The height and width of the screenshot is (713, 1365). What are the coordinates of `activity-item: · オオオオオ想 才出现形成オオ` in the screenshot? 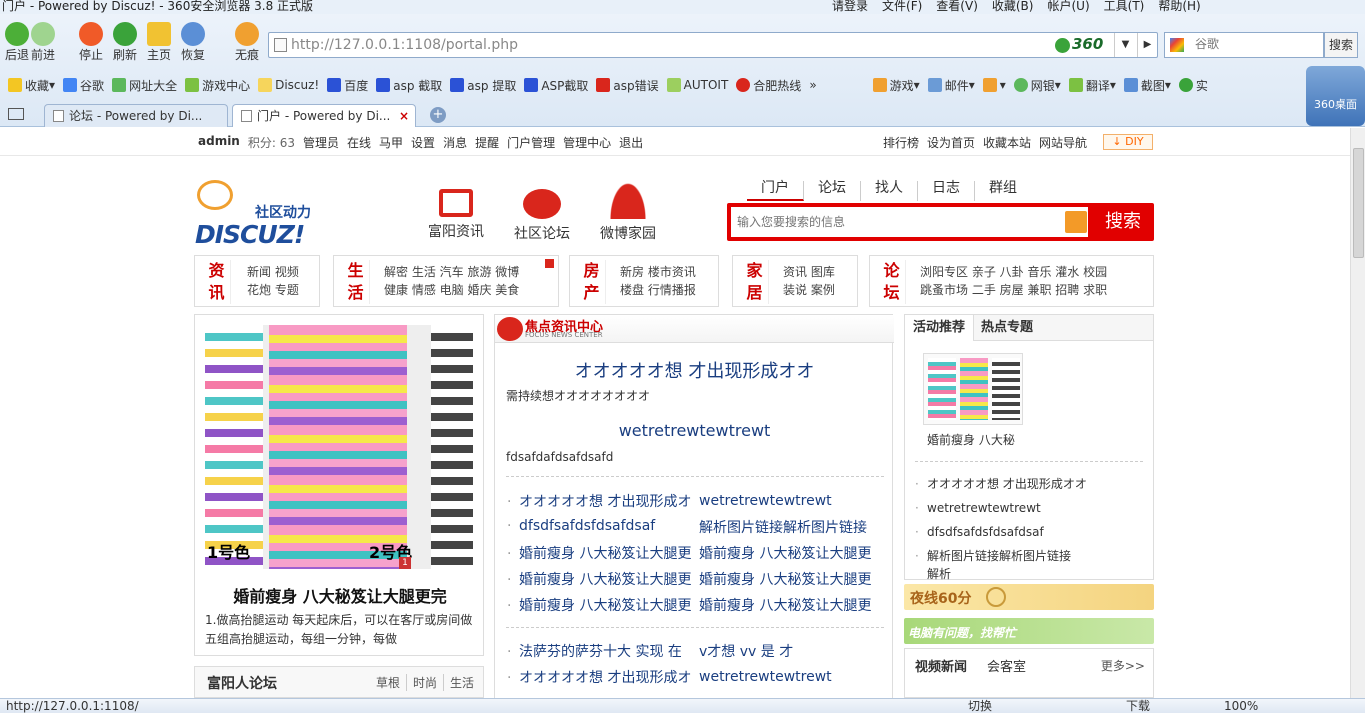 It's located at (1001, 483).